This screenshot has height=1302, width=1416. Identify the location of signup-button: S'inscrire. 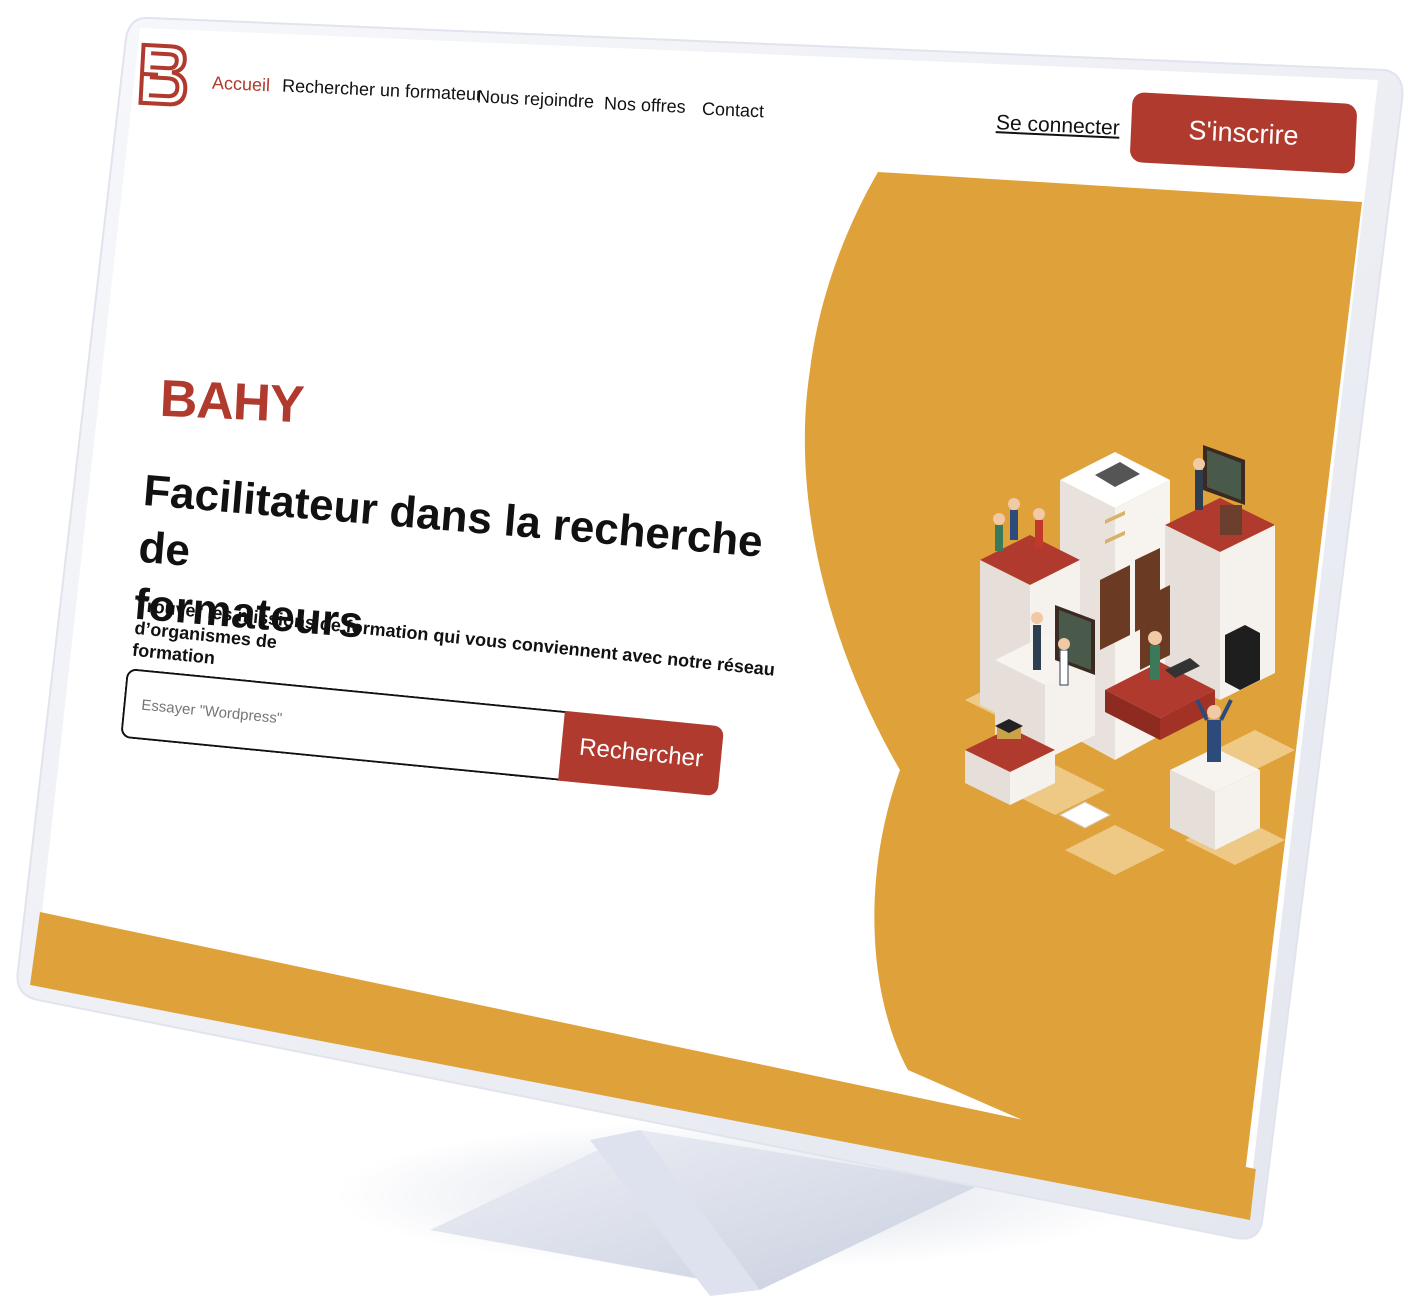
(1243, 133).